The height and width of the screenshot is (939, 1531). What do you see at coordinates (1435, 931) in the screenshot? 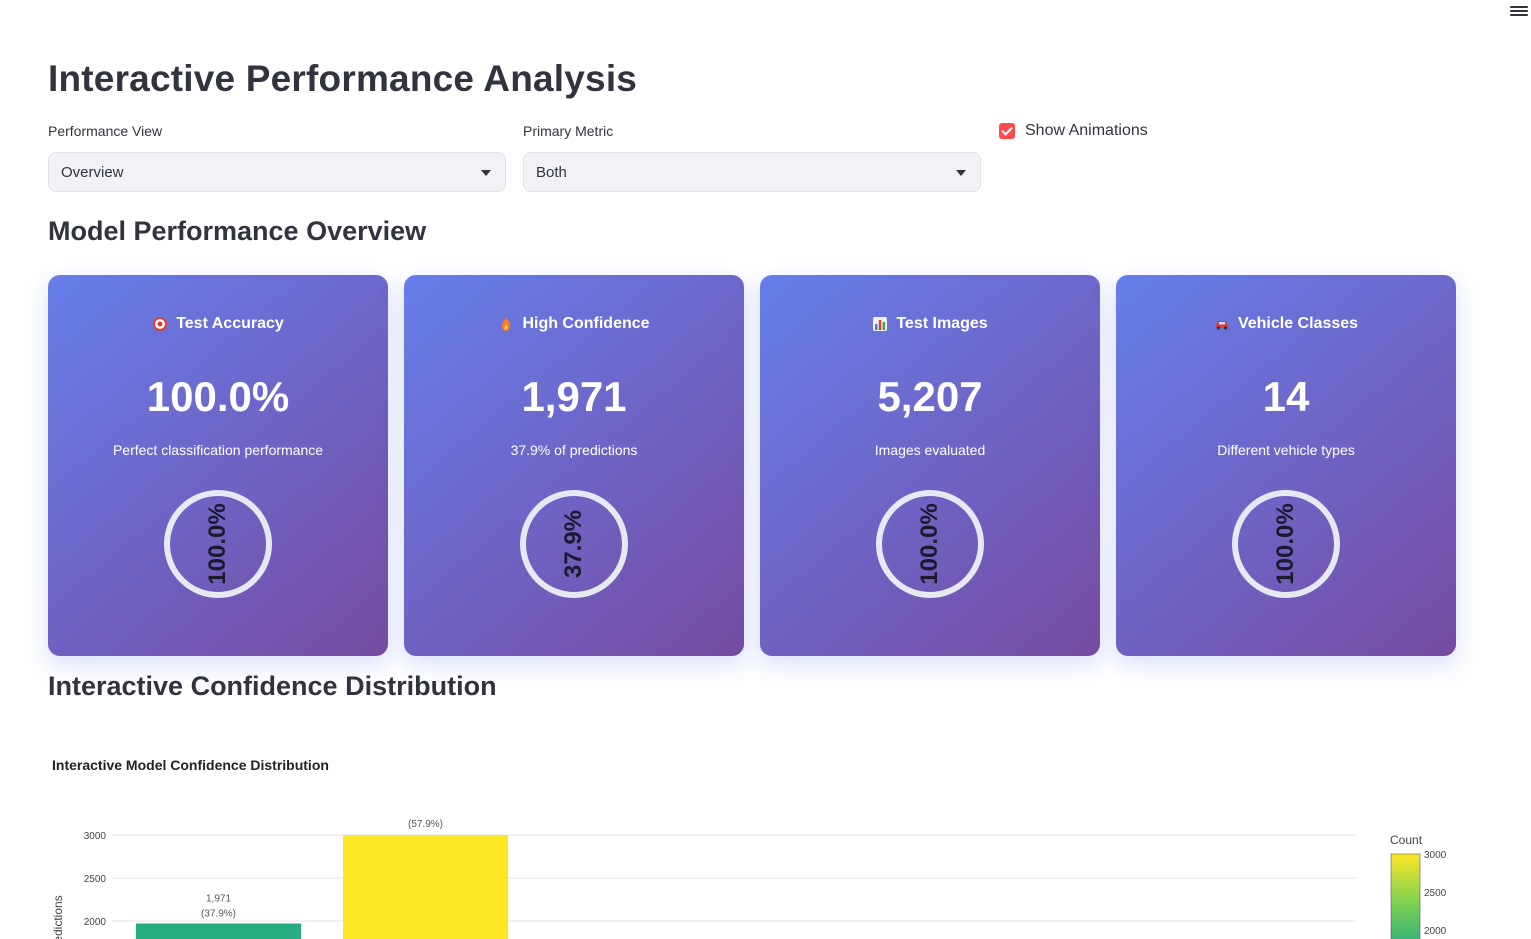
I see `colorbar-tick-label: 2000` at bounding box center [1435, 931].